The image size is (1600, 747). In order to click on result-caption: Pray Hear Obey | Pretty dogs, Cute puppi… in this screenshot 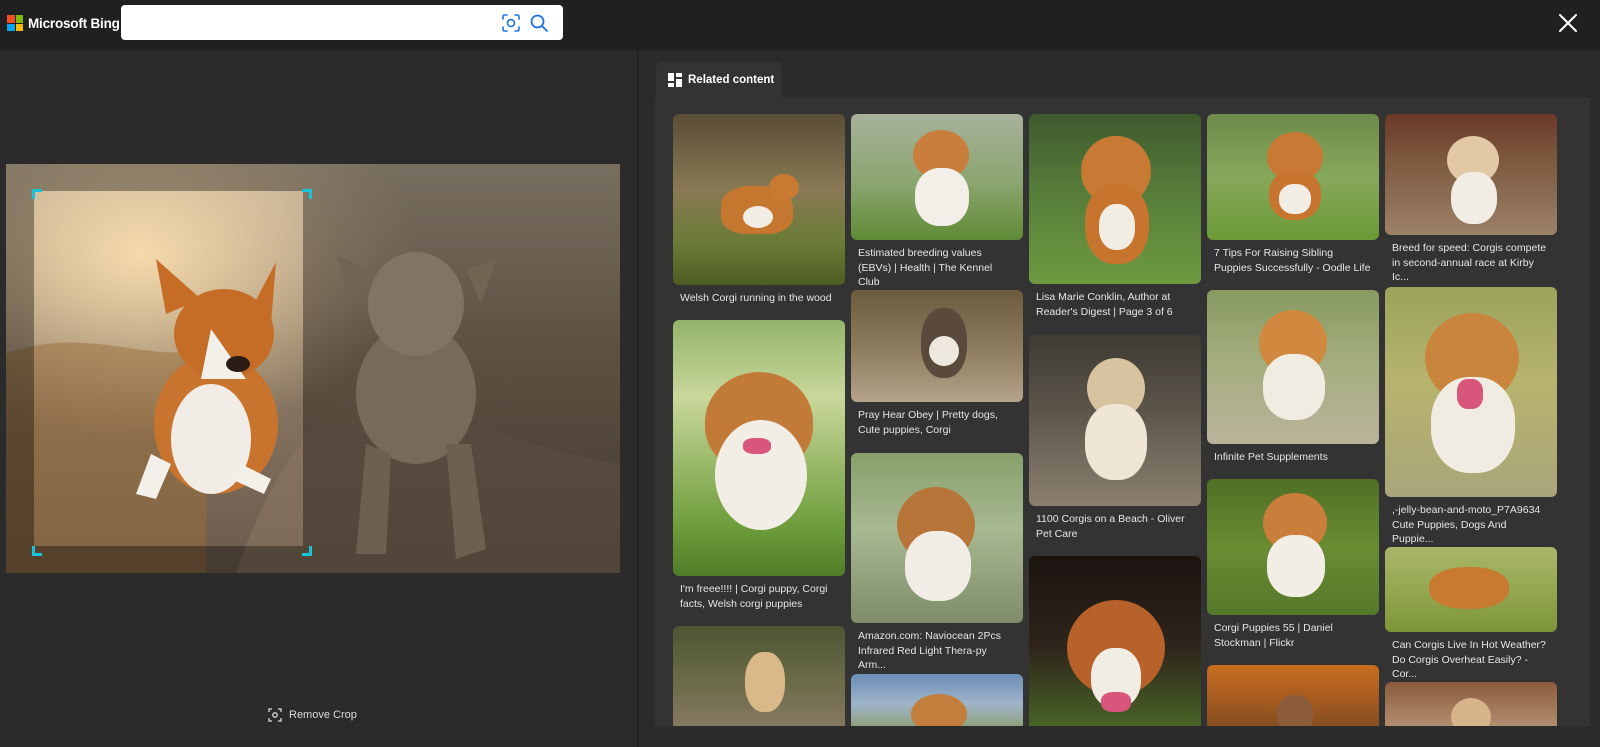, I will do `click(928, 422)`.